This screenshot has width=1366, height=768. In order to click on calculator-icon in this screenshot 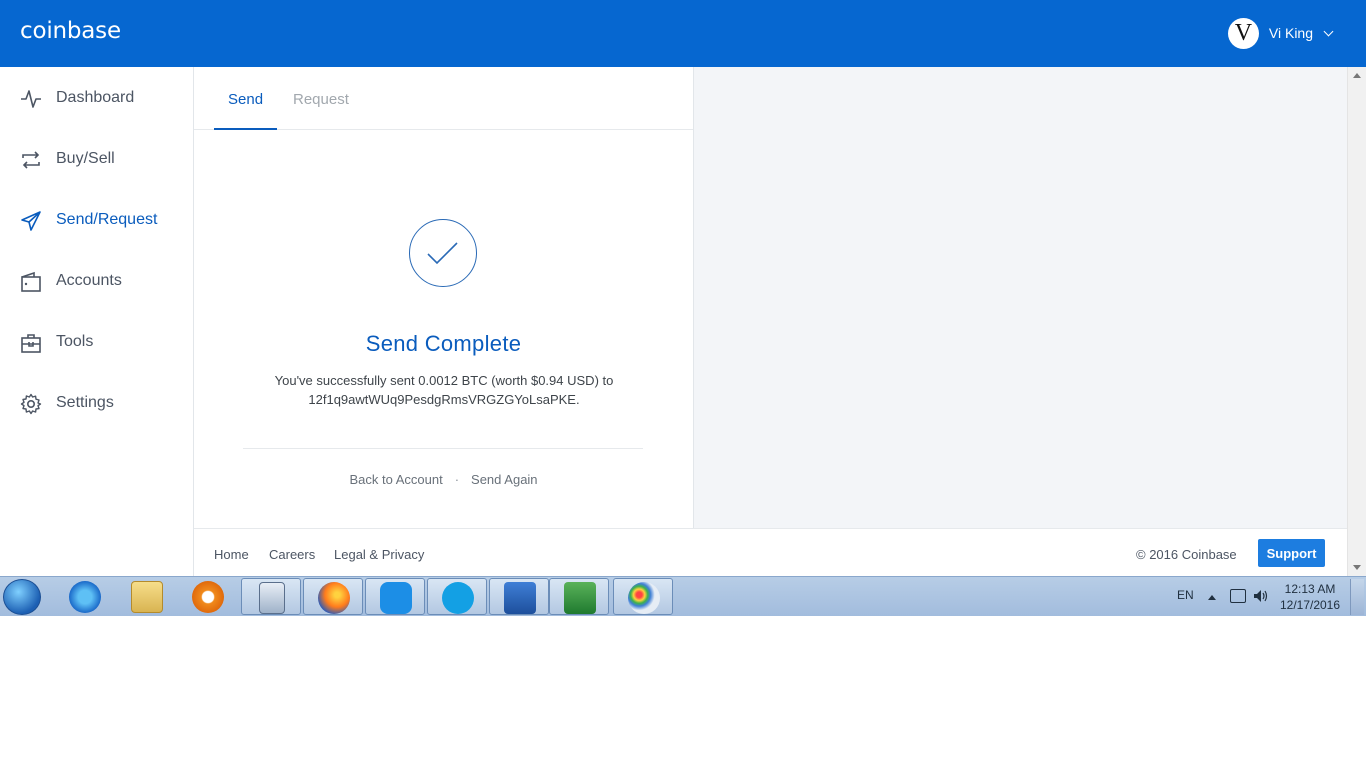, I will do `click(272, 598)`.